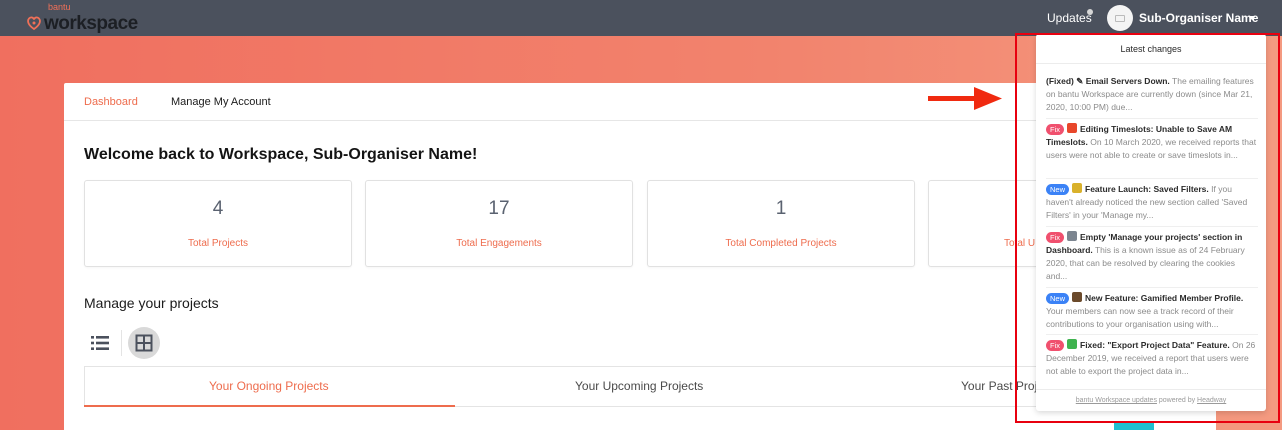  Describe the element at coordinates (1090, 12) in the screenshot. I see `updates-indicator-dot` at that location.